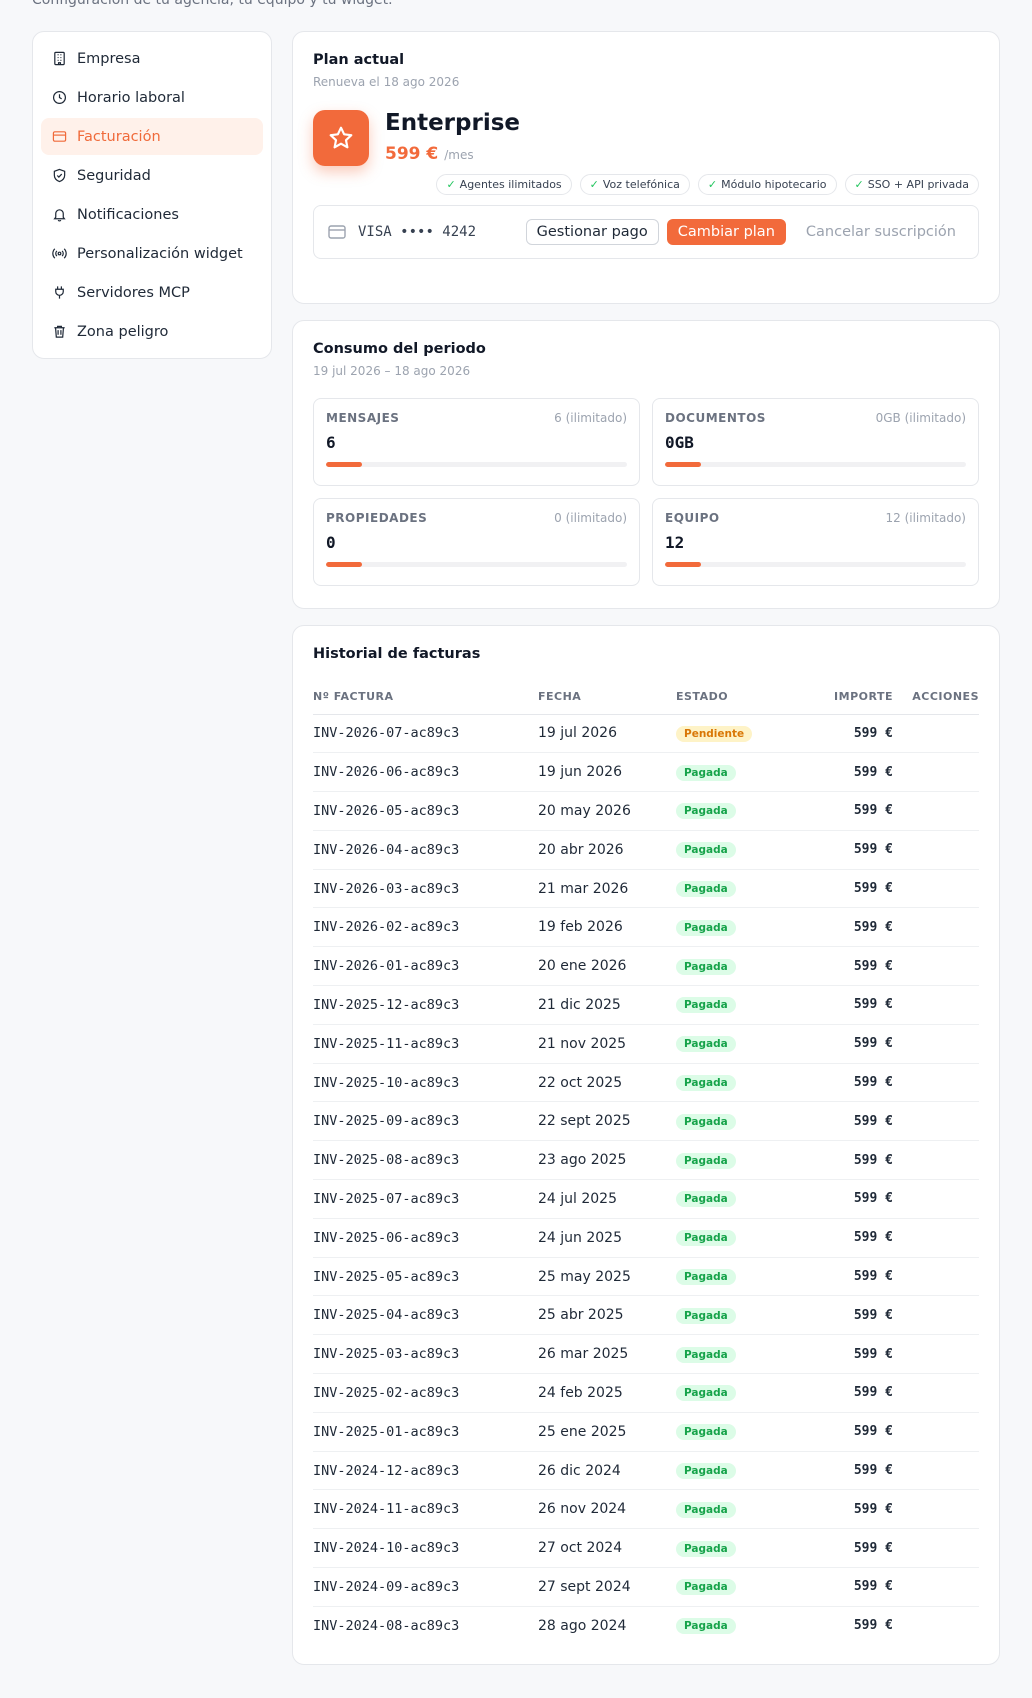 The image size is (1032, 1698). What do you see at coordinates (425, 811) in the screenshot?
I see `invoice-number: INV-2026-05-ac89c3` at bounding box center [425, 811].